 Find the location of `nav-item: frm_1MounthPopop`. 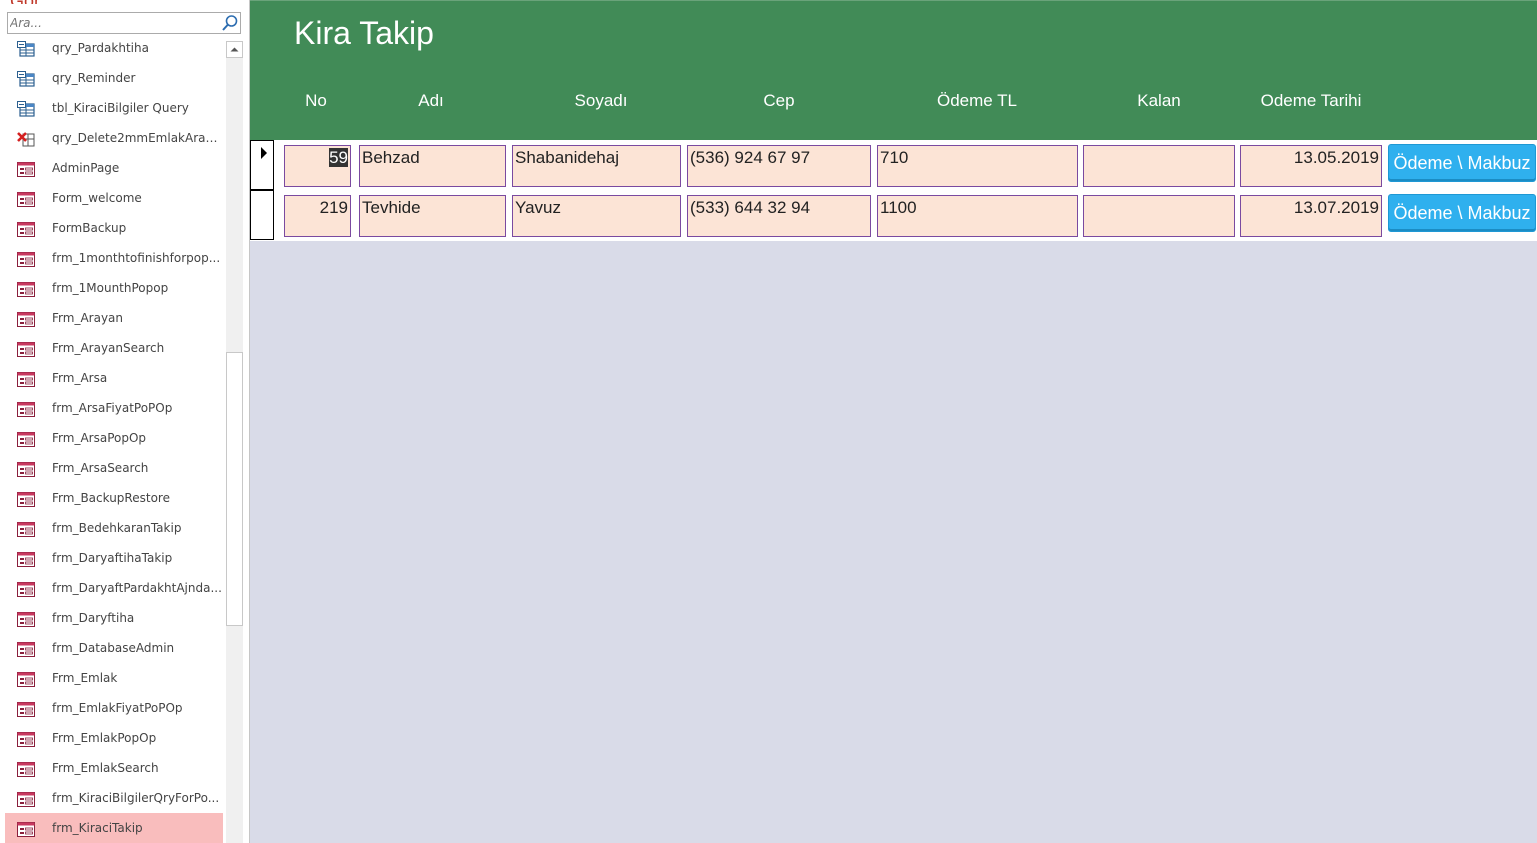

nav-item: frm_1MounthPopop is located at coordinates (116, 288).